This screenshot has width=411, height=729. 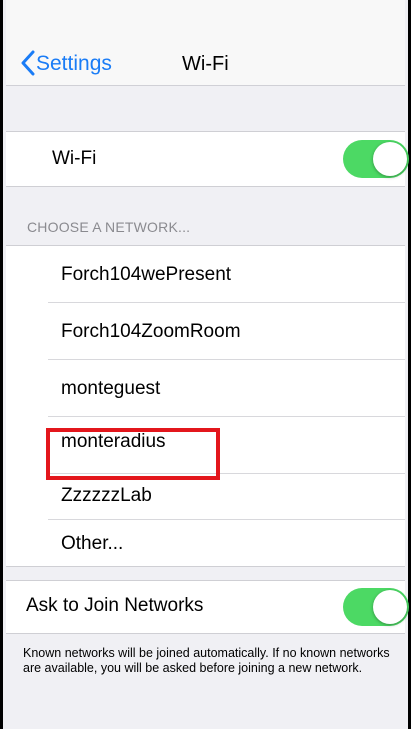 I want to click on network-name: Forch104wePresent, so click(x=146, y=274).